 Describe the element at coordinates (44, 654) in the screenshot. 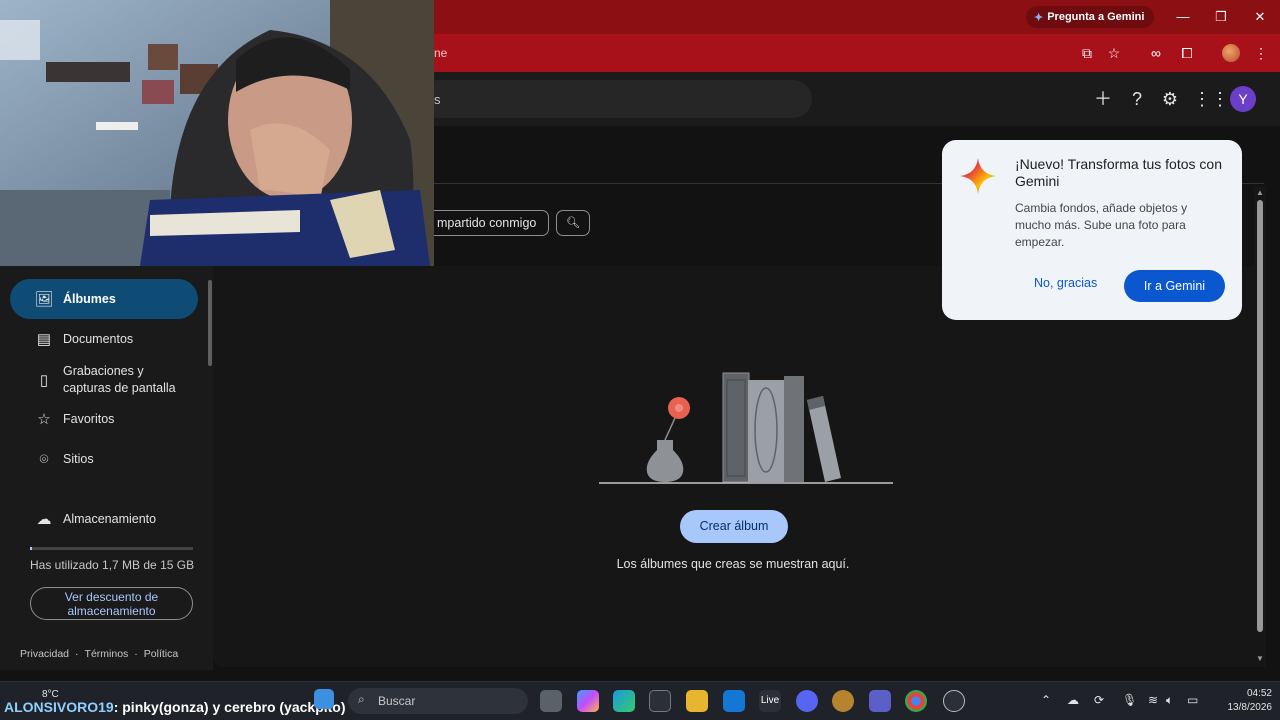

I see `privacy-link: Privacidad` at that location.